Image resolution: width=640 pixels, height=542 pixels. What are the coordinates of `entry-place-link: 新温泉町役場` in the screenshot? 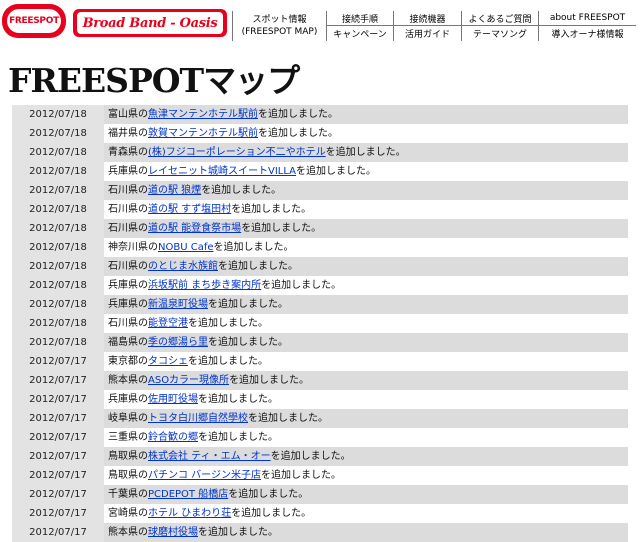 It's located at (178, 304).